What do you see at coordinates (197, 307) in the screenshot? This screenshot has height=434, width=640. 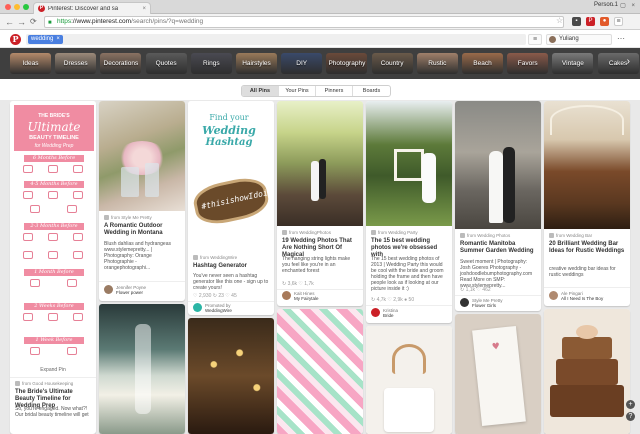 I see `weddingwire-logo-icon` at bounding box center [197, 307].